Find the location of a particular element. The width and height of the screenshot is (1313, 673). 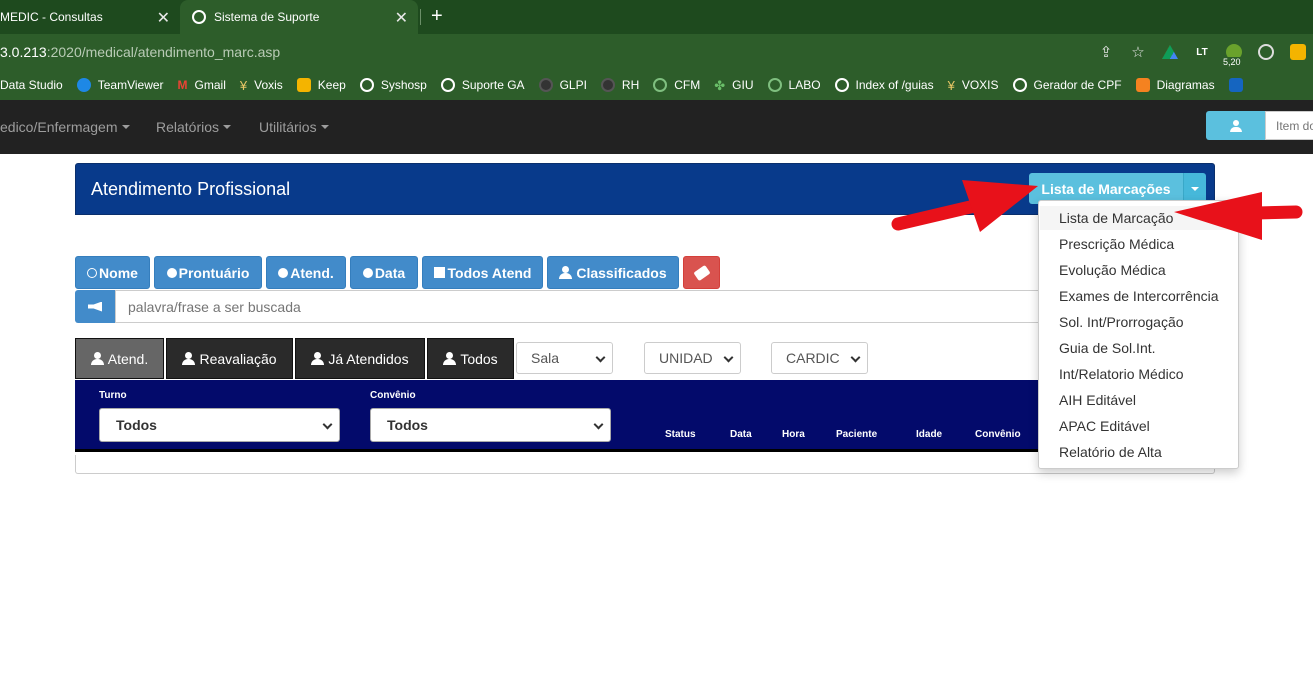

bookmark-label: Voxis is located at coordinates (268, 85).